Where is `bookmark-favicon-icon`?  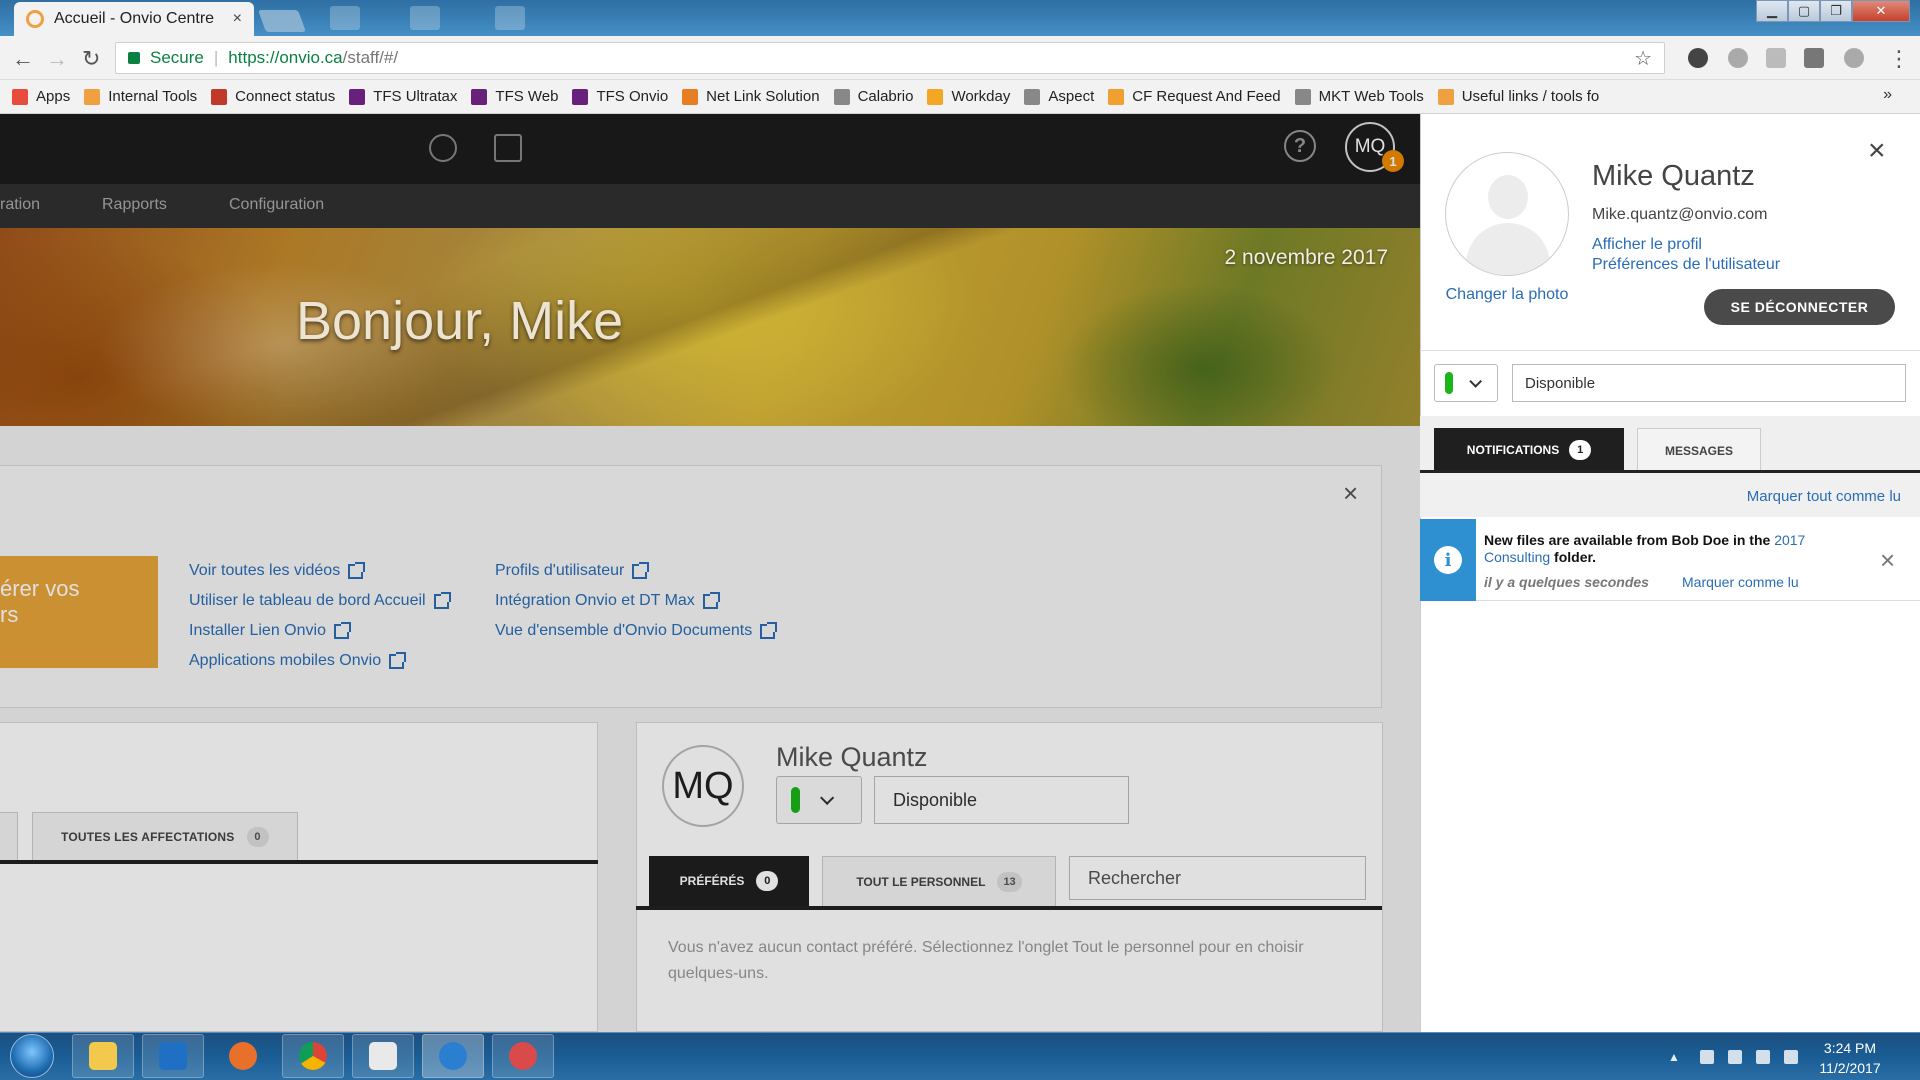
bookmark-favicon-icon is located at coordinates (690, 96).